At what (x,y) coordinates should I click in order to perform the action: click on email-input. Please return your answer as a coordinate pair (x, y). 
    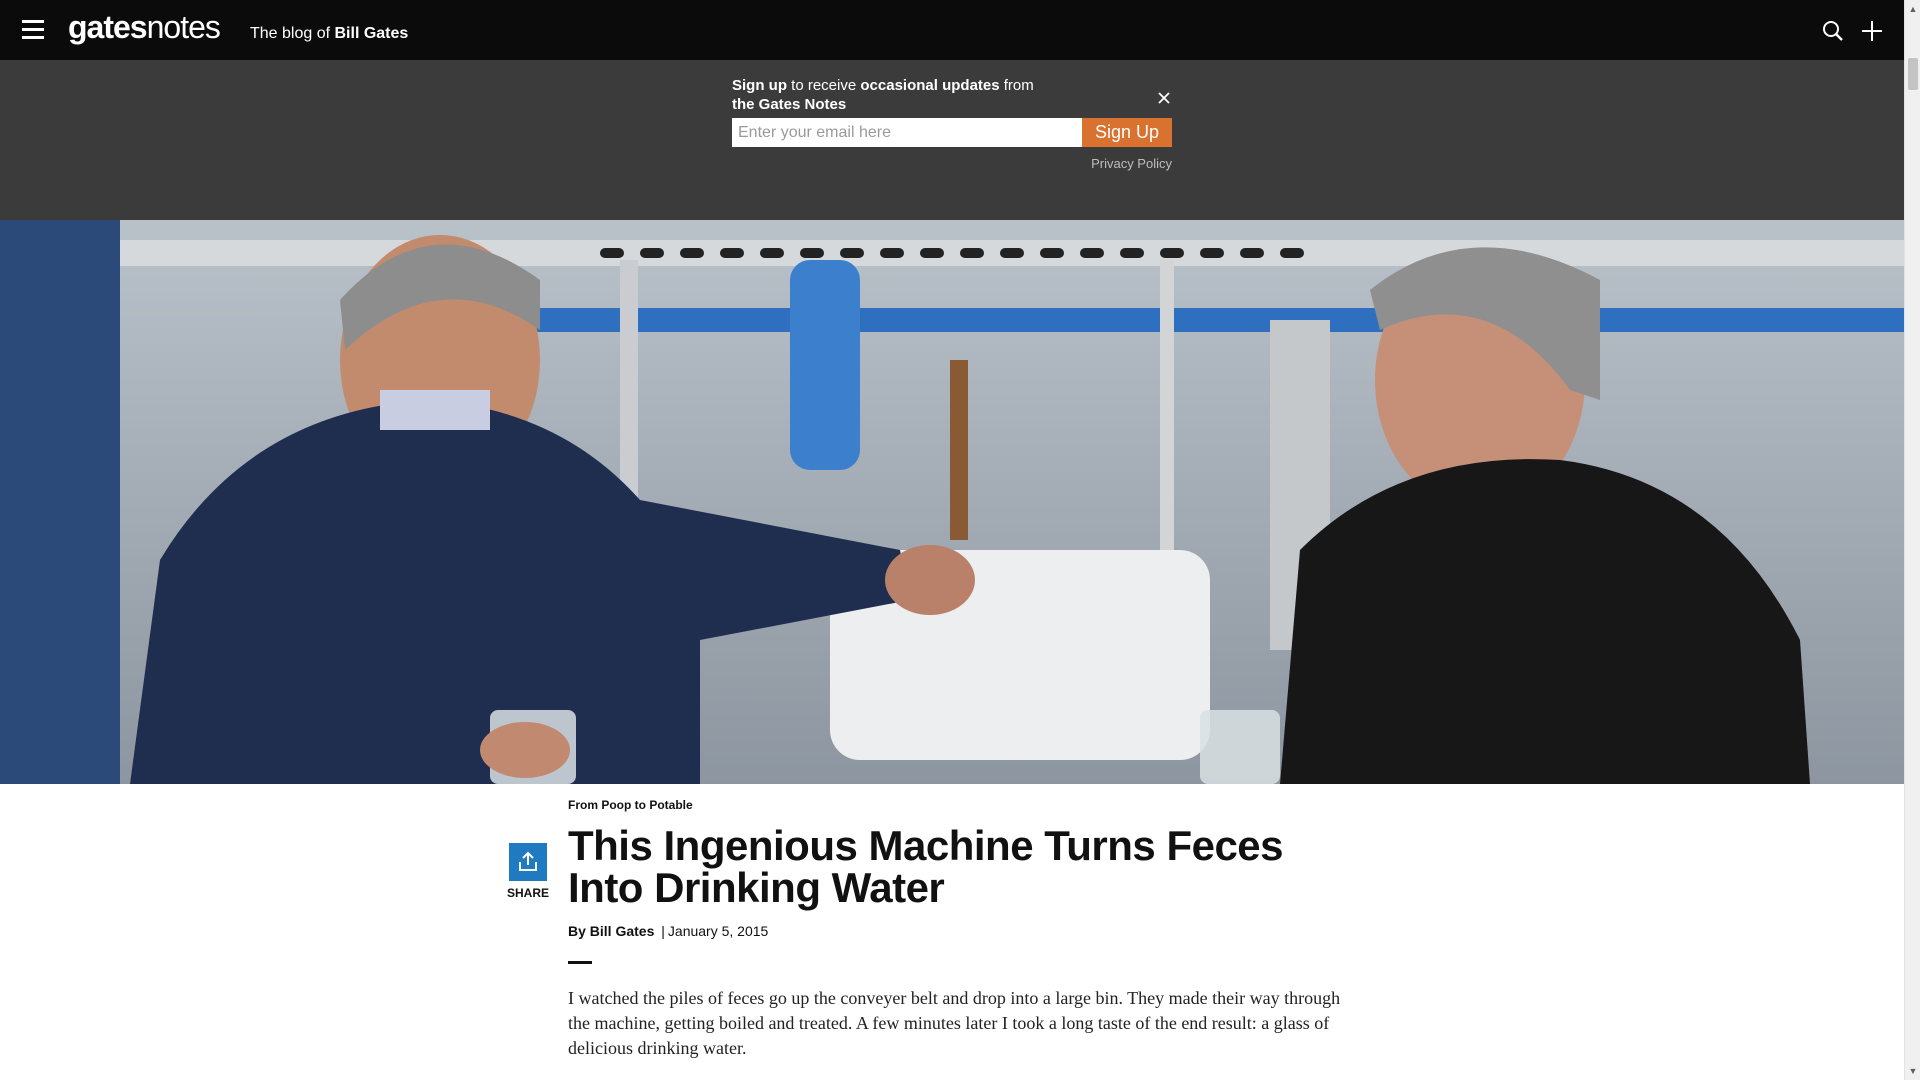
    Looking at the image, I should click on (907, 132).